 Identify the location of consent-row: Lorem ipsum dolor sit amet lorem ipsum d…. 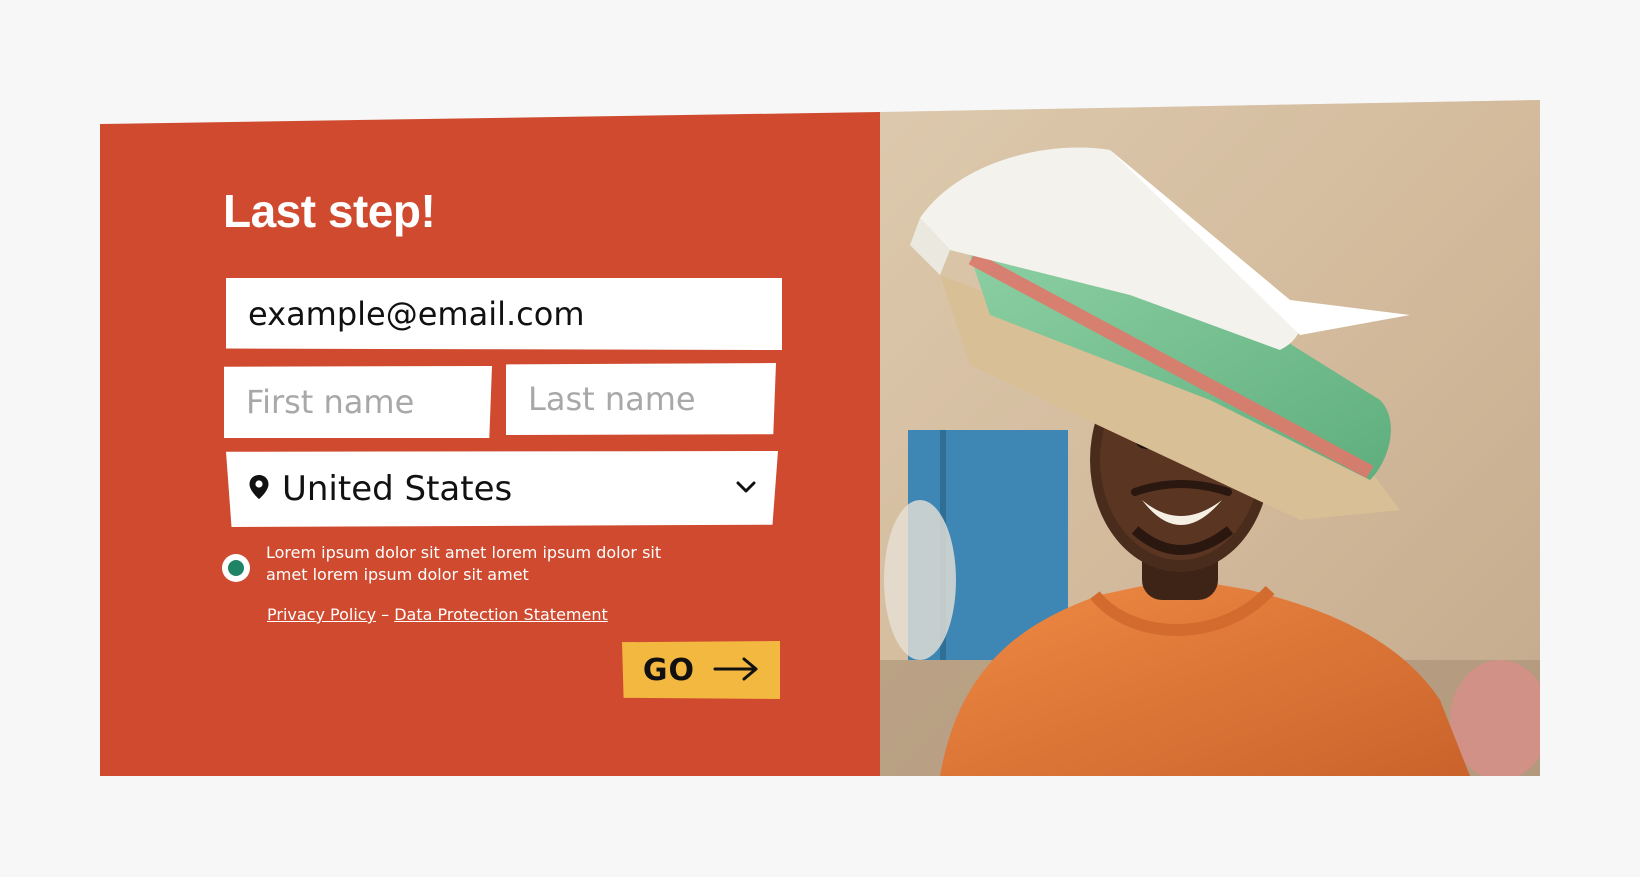
(459, 564).